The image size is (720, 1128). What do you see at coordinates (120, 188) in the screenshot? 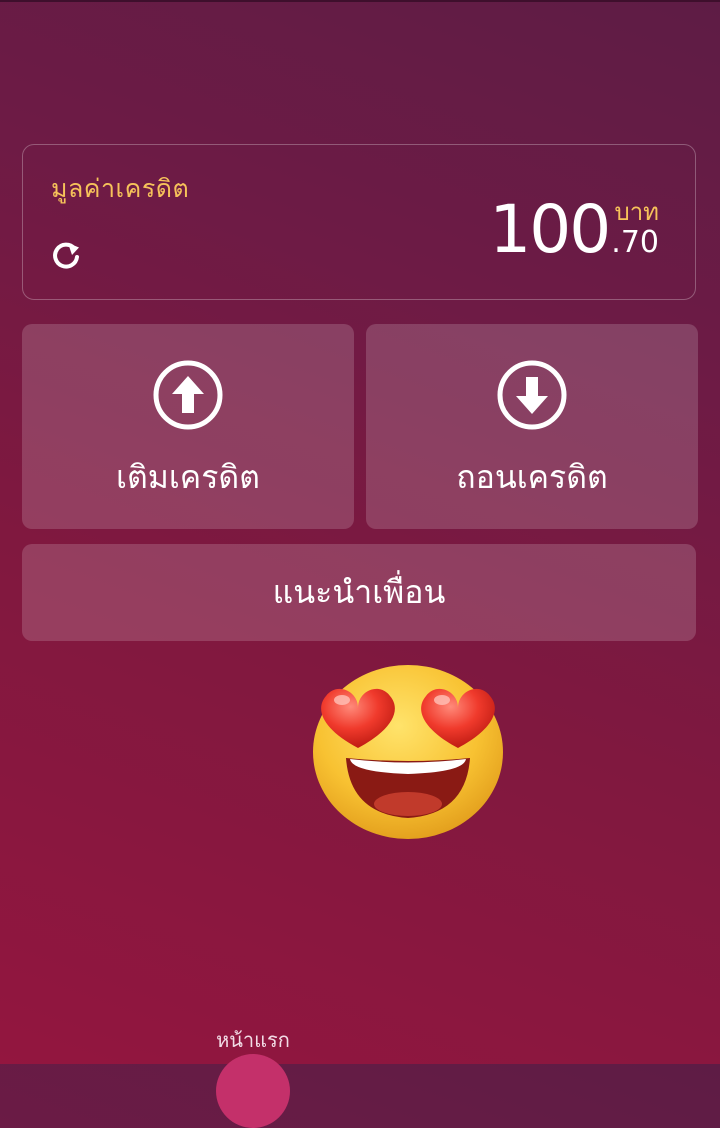
I see `credit-balance-label: มูลค่าเครดิต` at bounding box center [120, 188].